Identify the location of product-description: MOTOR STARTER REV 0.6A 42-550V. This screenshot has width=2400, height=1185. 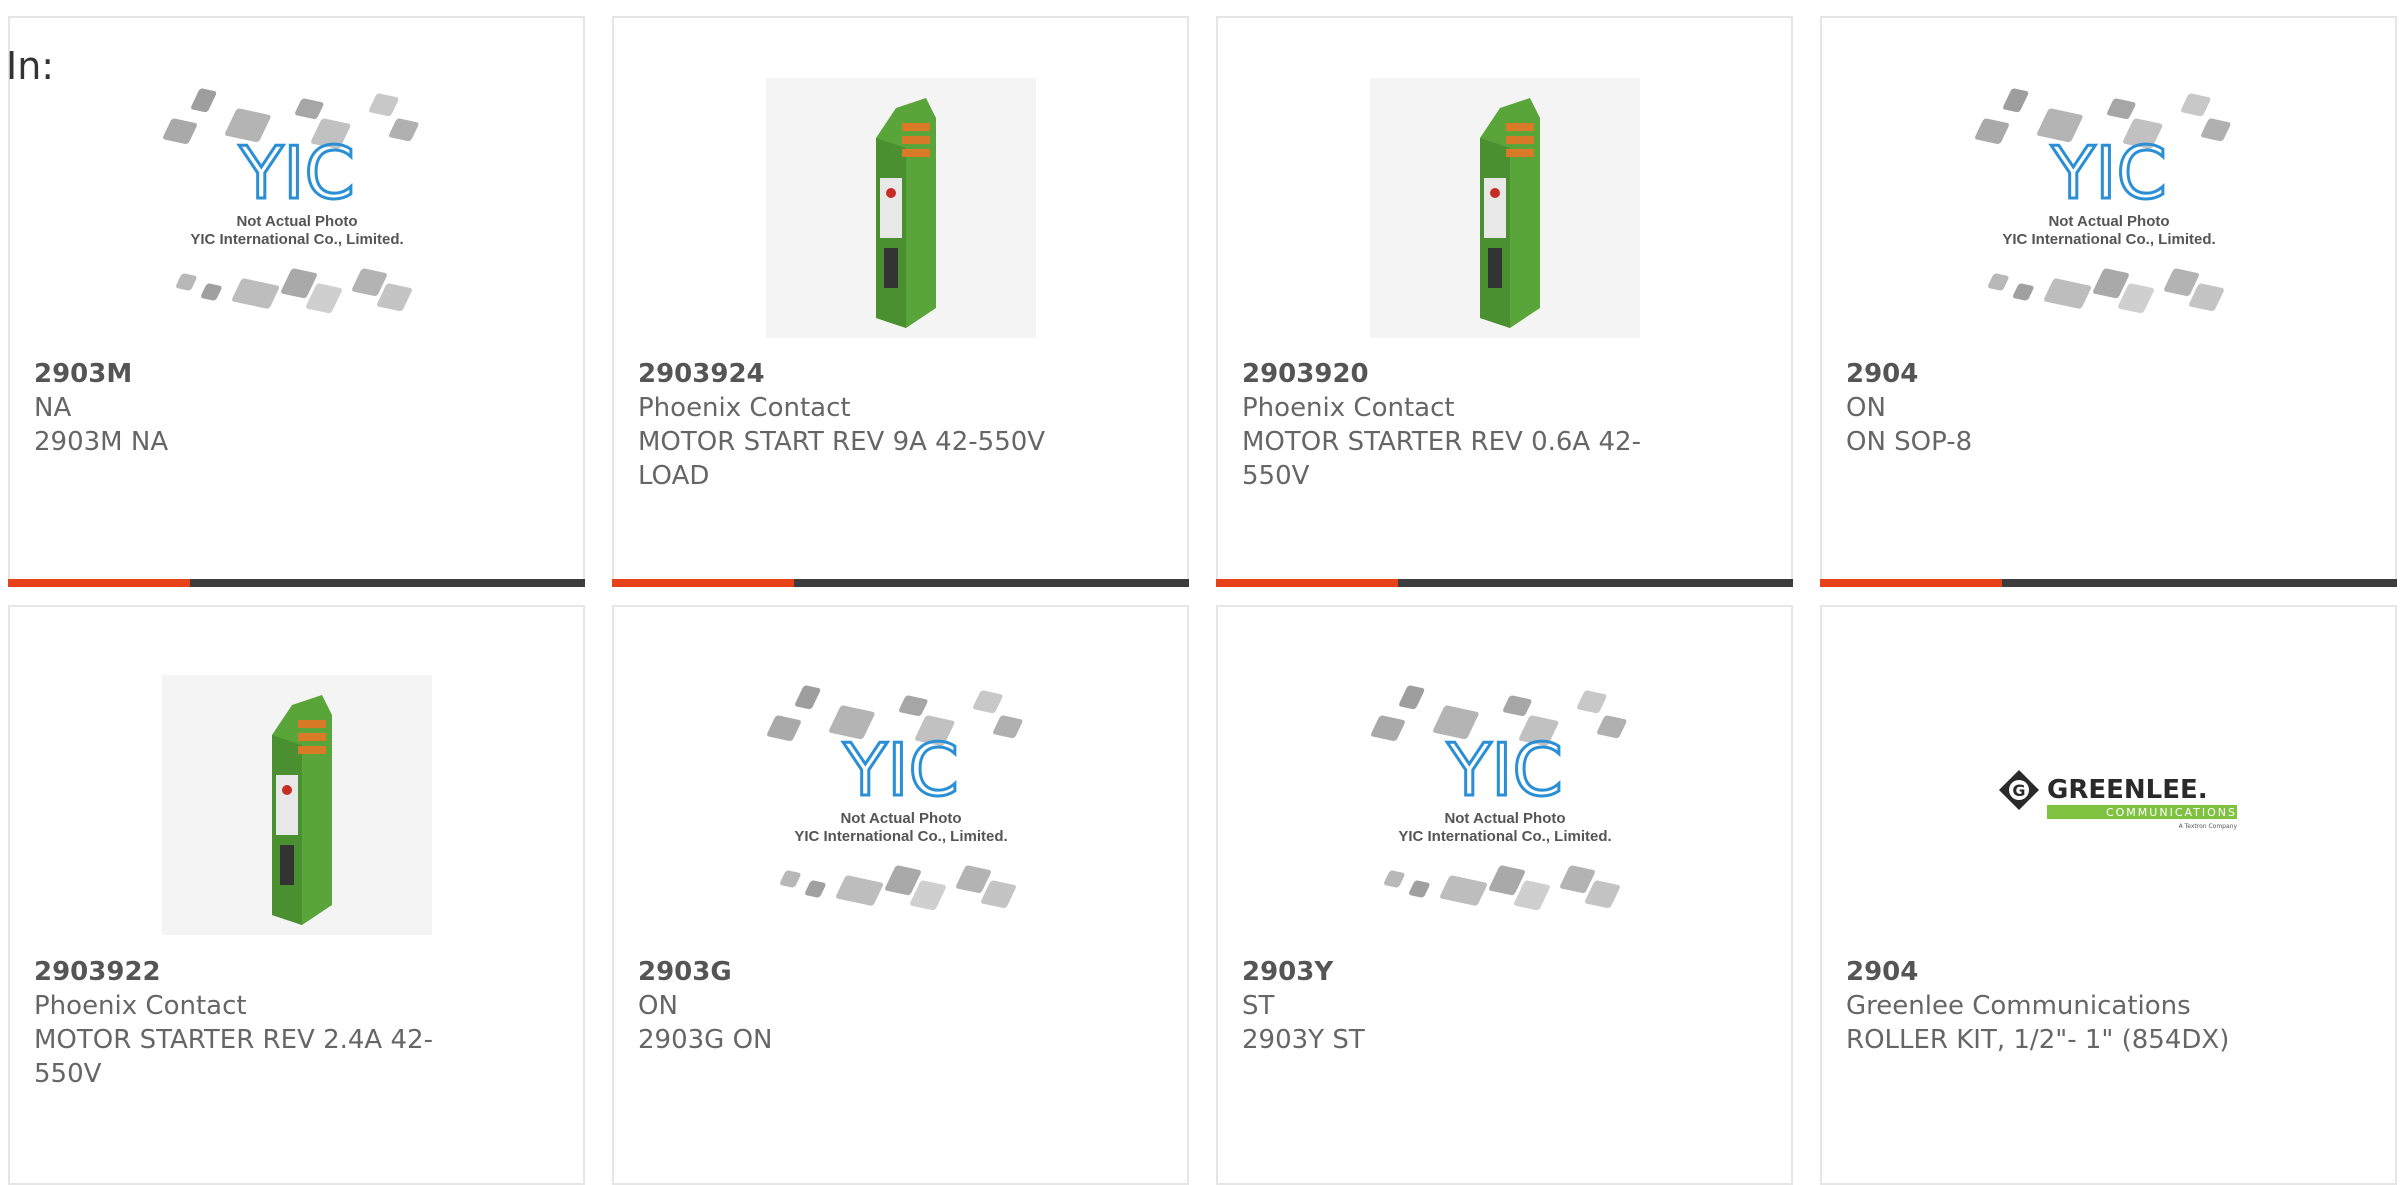
(1441, 459).